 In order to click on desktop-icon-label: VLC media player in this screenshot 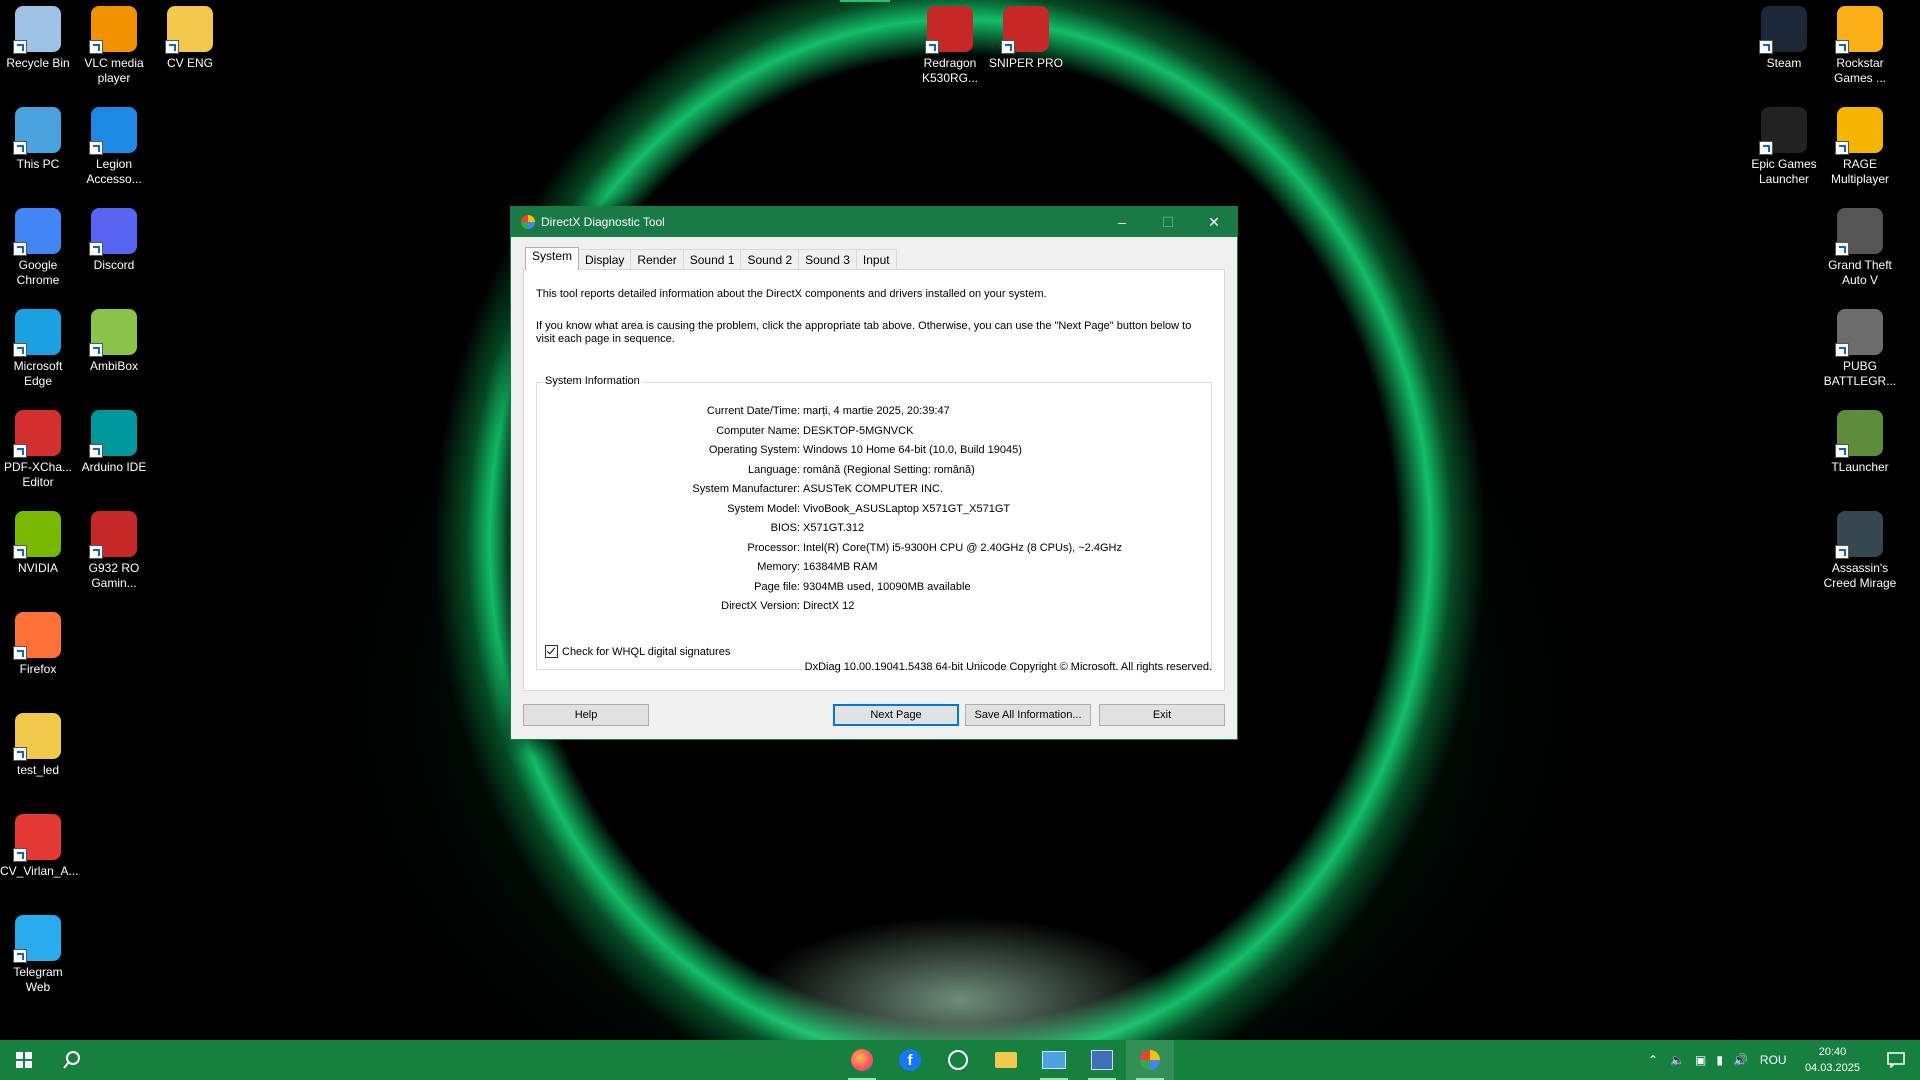, I will do `click(114, 70)`.